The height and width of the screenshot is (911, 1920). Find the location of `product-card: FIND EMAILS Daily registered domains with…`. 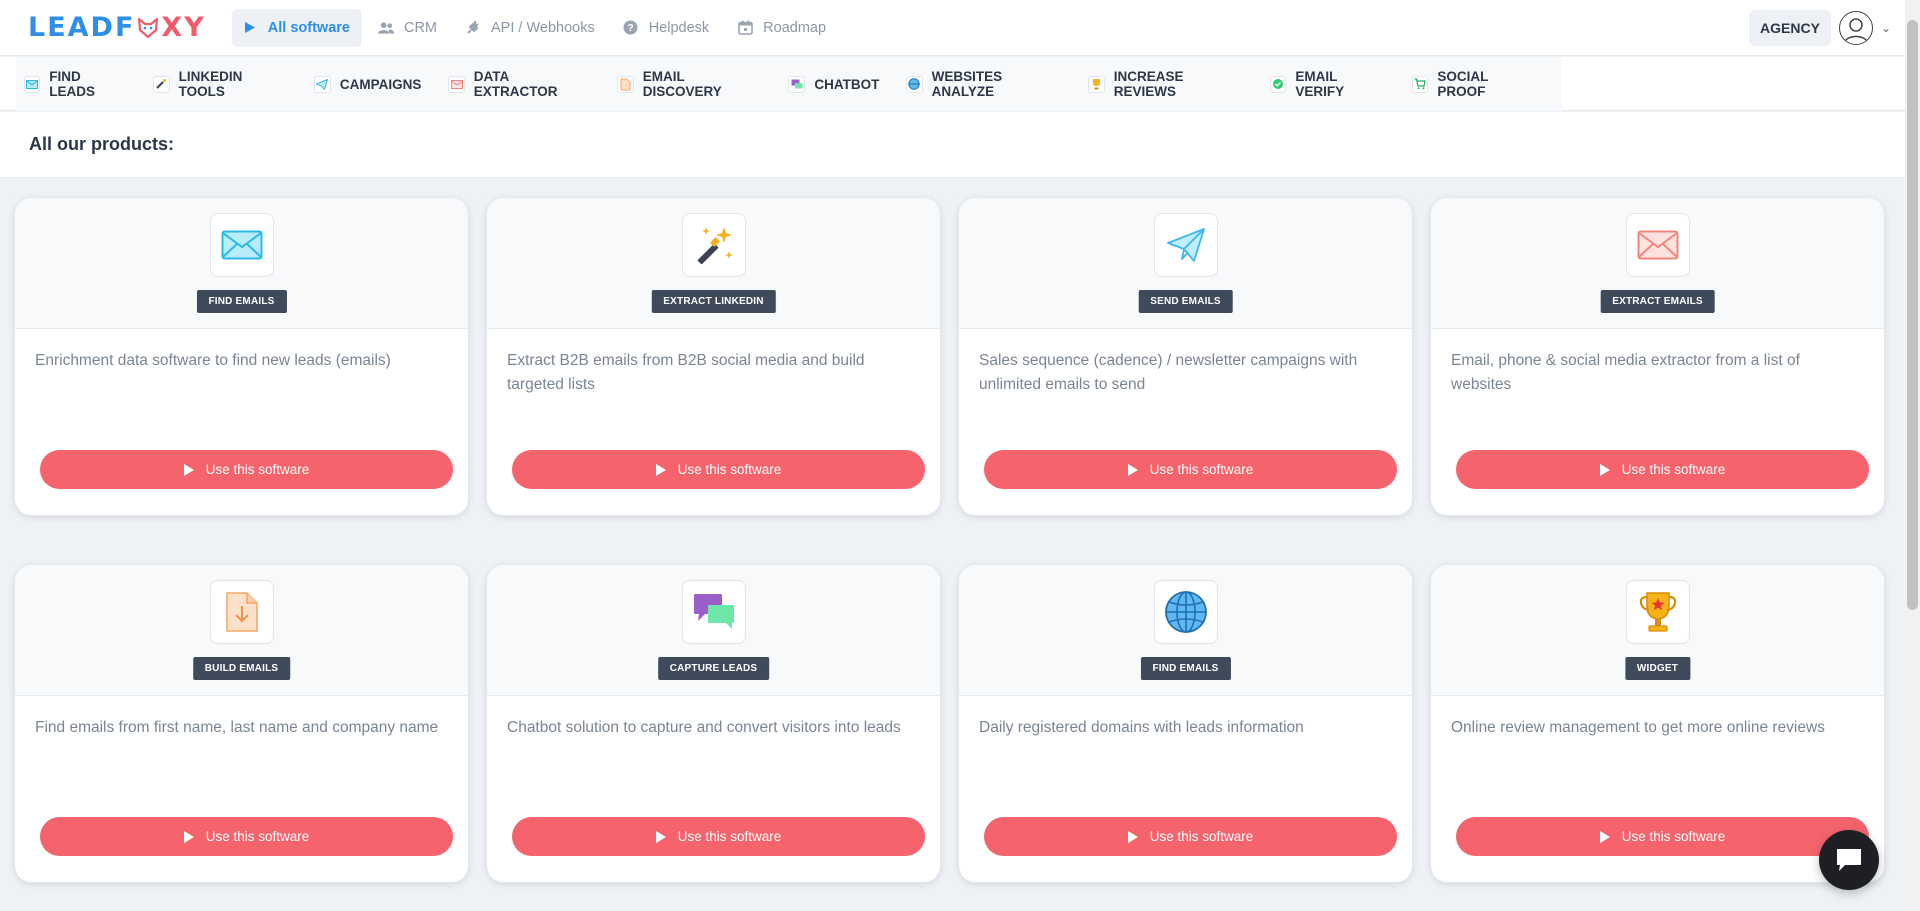

product-card: FIND EMAILS Daily registered domains with… is located at coordinates (1185, 723).